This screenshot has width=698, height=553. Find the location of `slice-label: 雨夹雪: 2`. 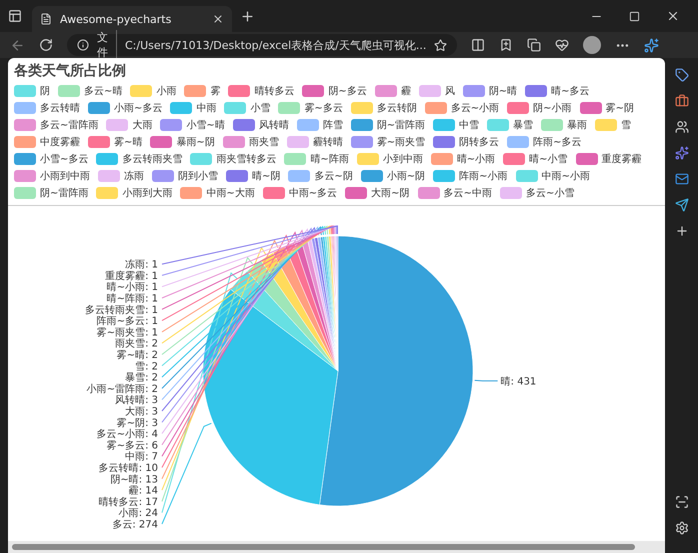

slice-label: 雨夹雪: 2 is located at coordinates (136, 344).